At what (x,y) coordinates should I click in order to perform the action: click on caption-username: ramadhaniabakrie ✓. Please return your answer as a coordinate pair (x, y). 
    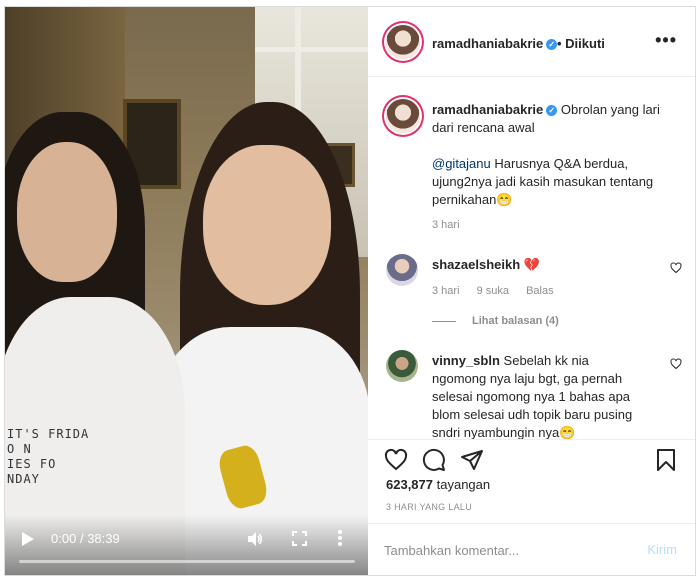
    Looking at the image, I should click on (495, 109).